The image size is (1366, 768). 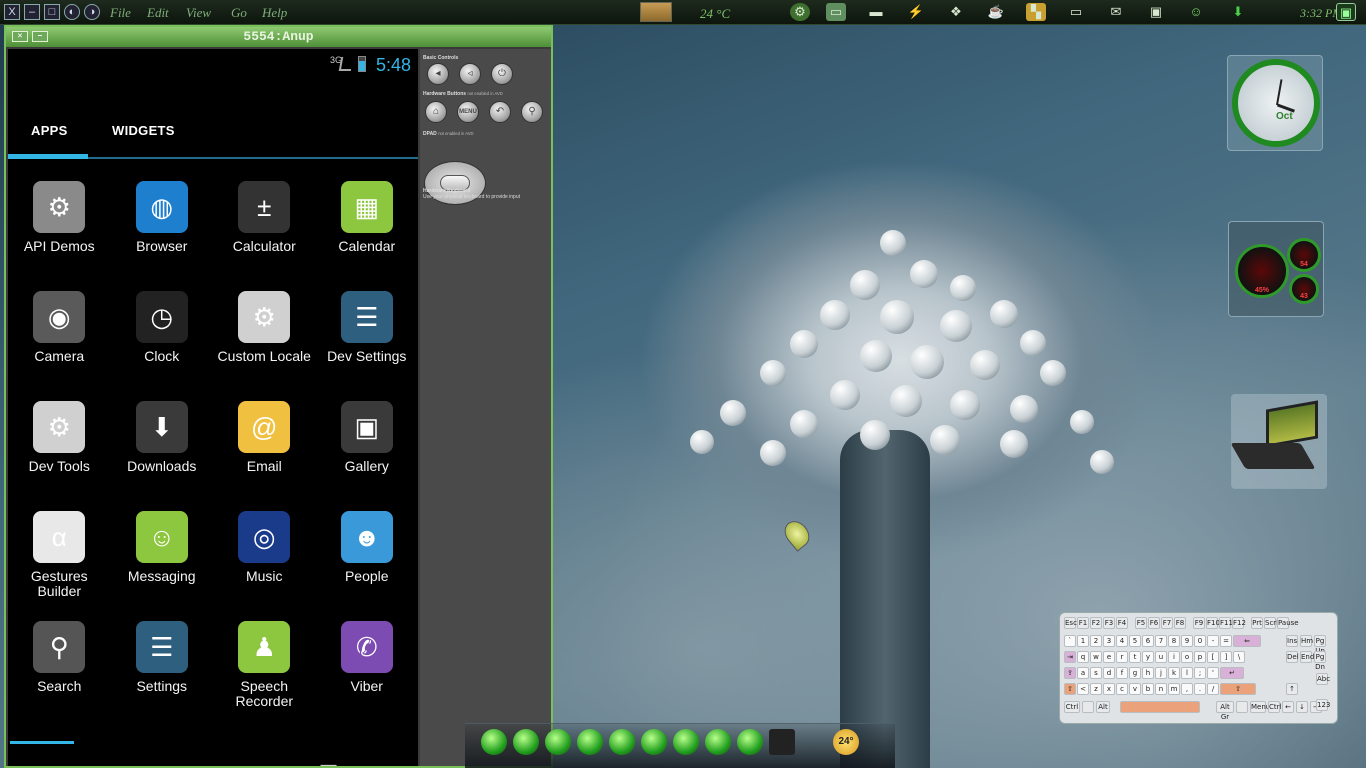 What do you see at coordinates (1323, 705) in the screenshot?
I see `navigation-key: 123` at bounding box center [1323, 705].